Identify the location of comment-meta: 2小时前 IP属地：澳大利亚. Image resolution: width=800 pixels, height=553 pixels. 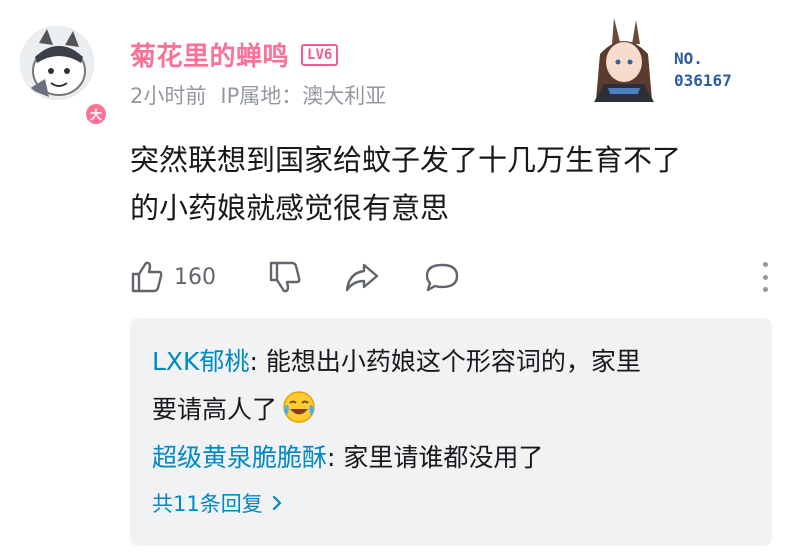
(258, 95).